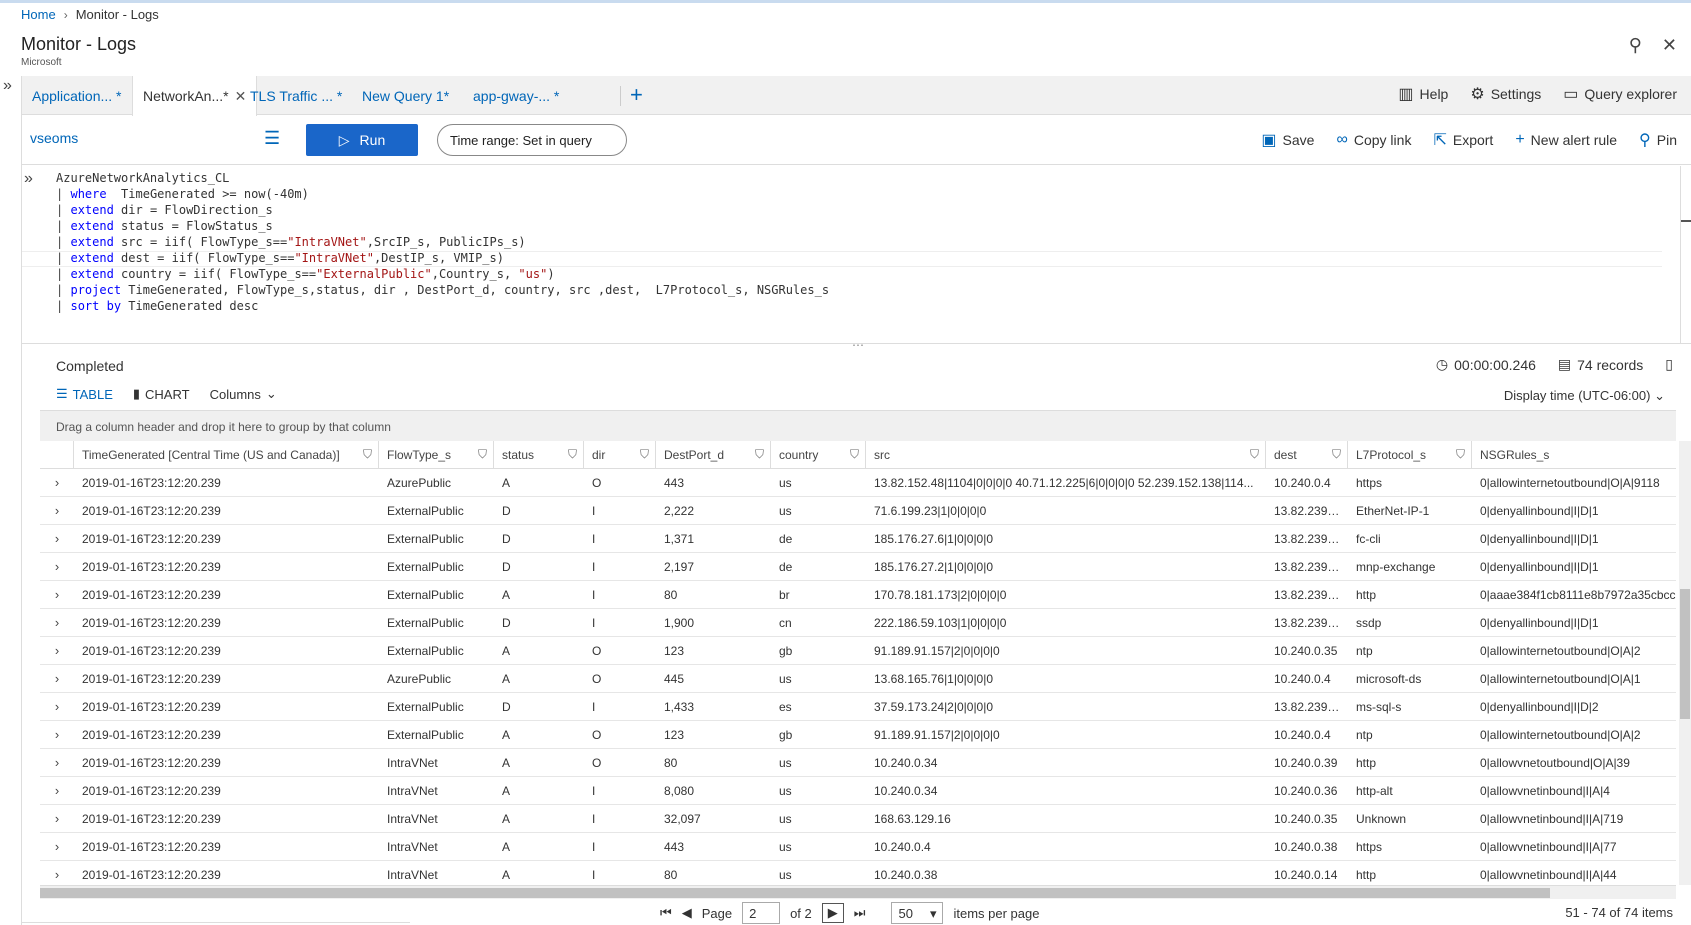  What do you see at coordinates (1410, 454) in the screenshot?
I see `column-header: L7Protocol_s ⛉` at bounding box center [1410, 454].